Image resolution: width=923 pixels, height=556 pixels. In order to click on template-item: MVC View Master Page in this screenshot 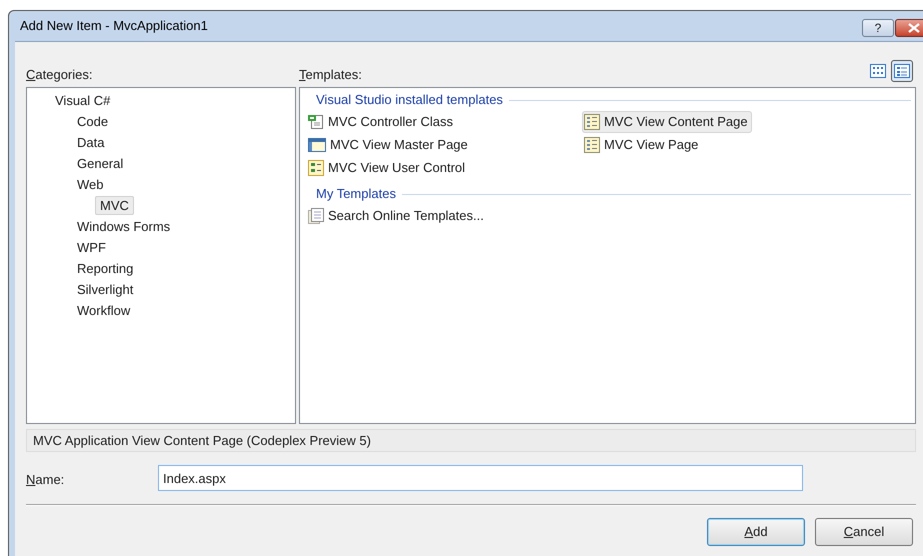, I will do `click(389, 145)`.